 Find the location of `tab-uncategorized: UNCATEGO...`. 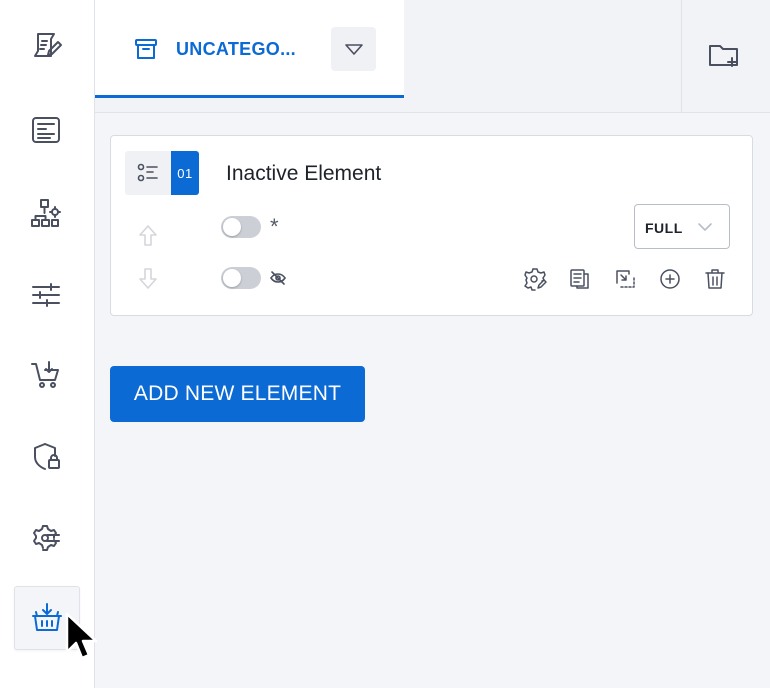

tab-uncategorized: UNCATEGO... is located at coordinates (249, 49).